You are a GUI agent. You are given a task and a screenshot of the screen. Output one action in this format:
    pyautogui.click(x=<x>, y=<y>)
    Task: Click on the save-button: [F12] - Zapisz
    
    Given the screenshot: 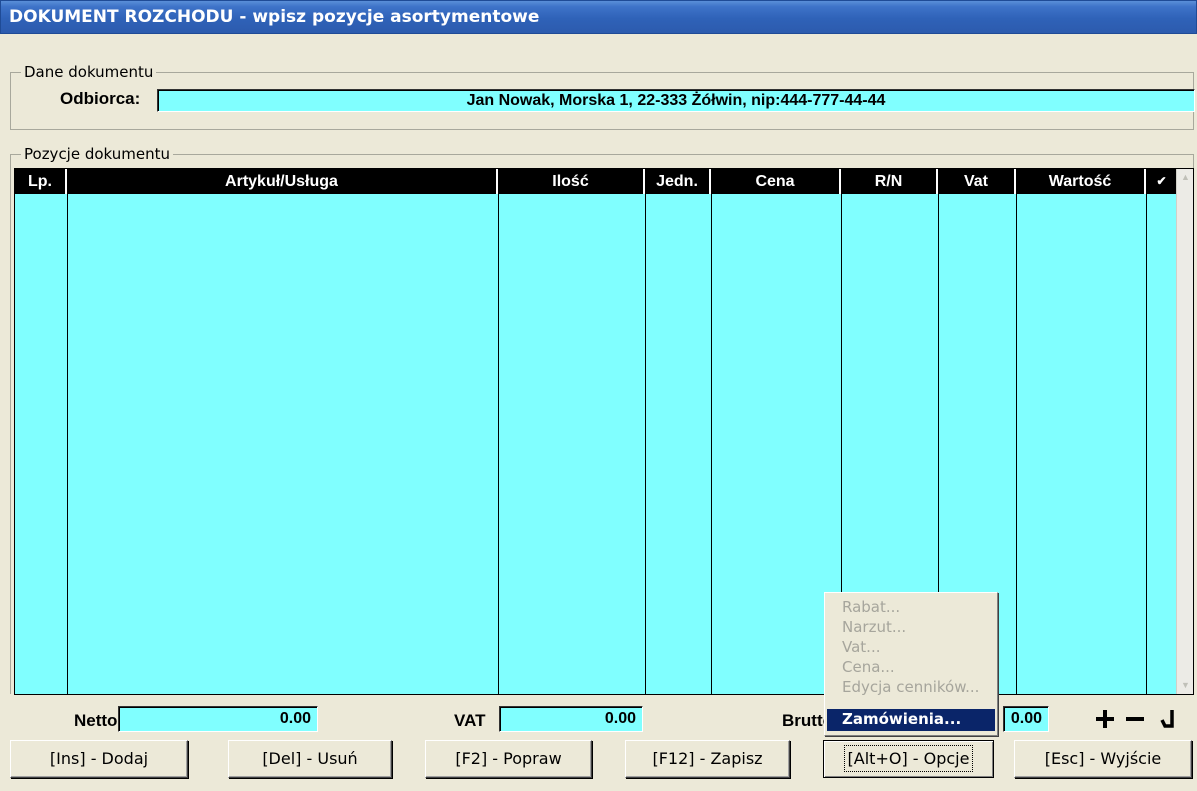 What is the action you would take?
    pyautogui.click(x=707, y=759)
    